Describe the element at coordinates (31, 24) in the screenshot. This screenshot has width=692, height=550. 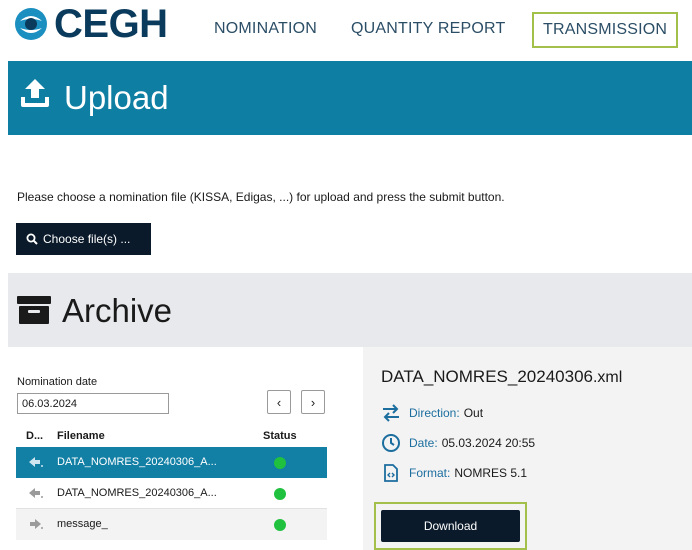
I see `logo-mark-icon` at that location.